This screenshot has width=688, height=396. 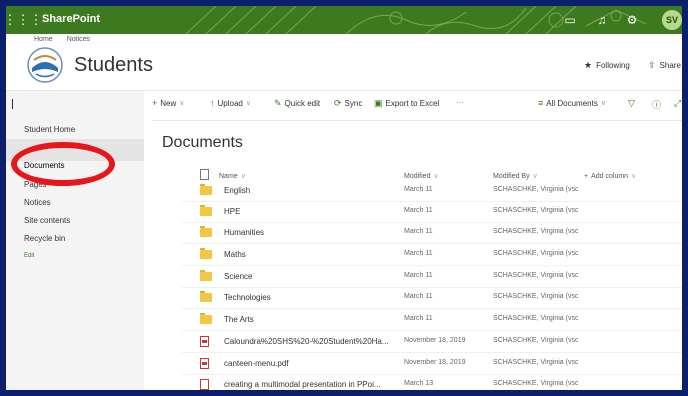 What do you see at coordinates (672, 20) in the screenshot?
I see `user-avatar: SV` at bounding box center [672, 20].